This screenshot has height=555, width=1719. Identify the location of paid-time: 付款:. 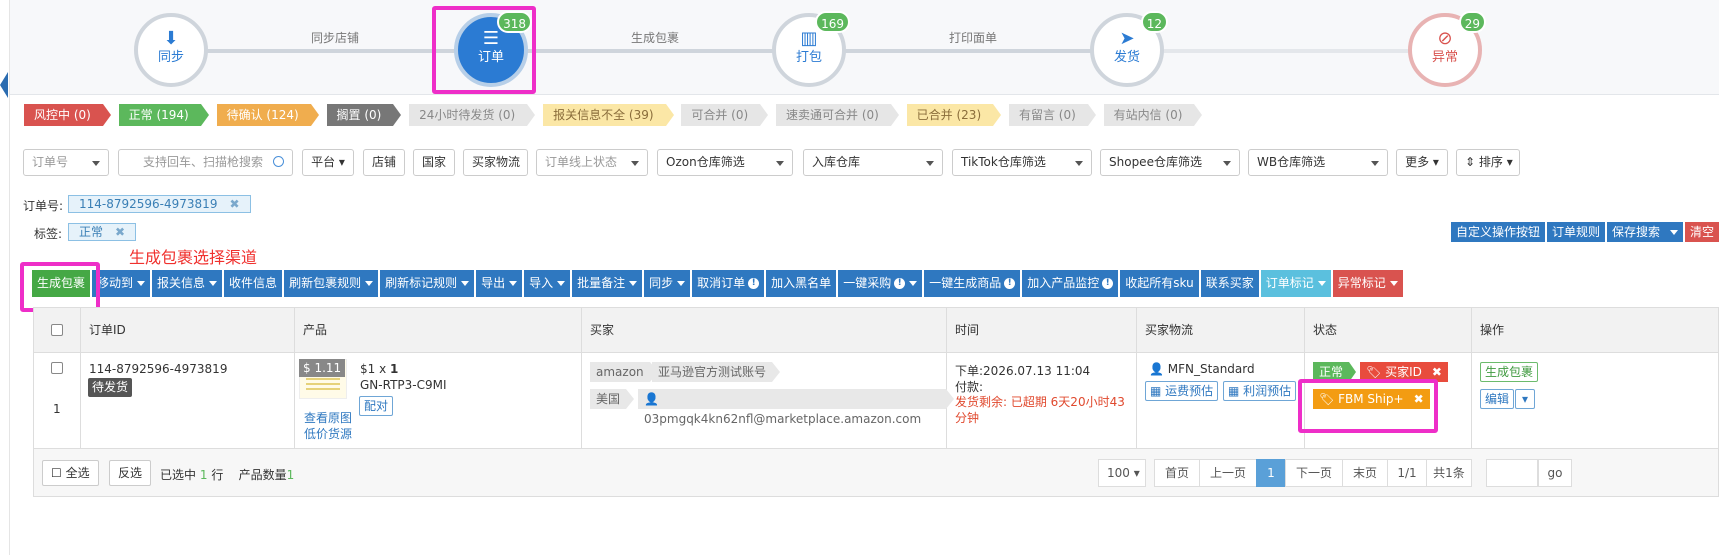
(969, 387).